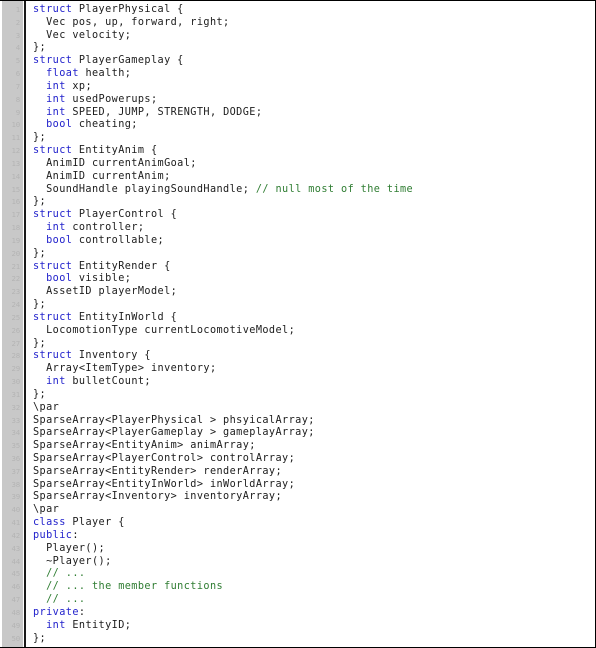 The height and width of the screenshot is (648, 596). I want to click on line-number: 50, so click(16, 638).